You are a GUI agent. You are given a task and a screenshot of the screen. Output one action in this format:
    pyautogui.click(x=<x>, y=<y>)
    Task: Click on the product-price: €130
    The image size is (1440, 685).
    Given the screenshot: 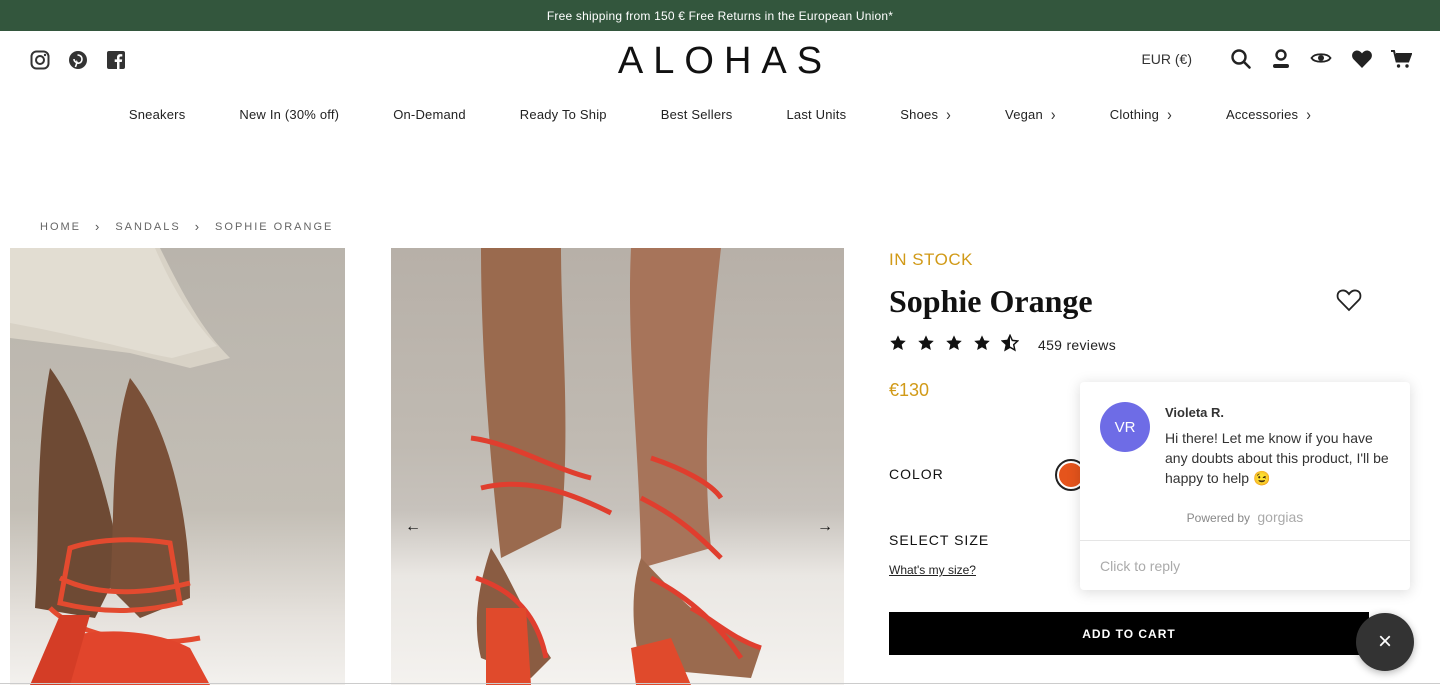 What is the action you would take?
    pyautogui.click(x=909, y=390)
    